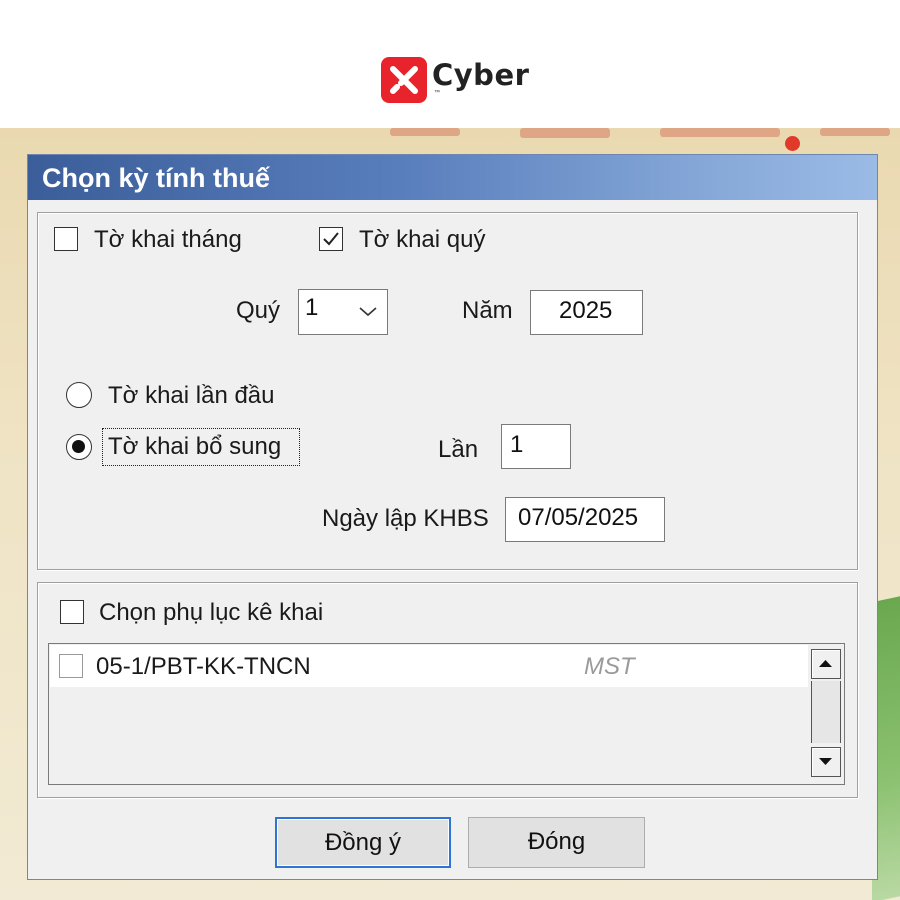 The width and height of the screenshot is (900, 900). Describe the element at coordinates (429, 666) in the screenshot. I see `list-item: 05-1/PBT-KK-TNCN MST` at that location.